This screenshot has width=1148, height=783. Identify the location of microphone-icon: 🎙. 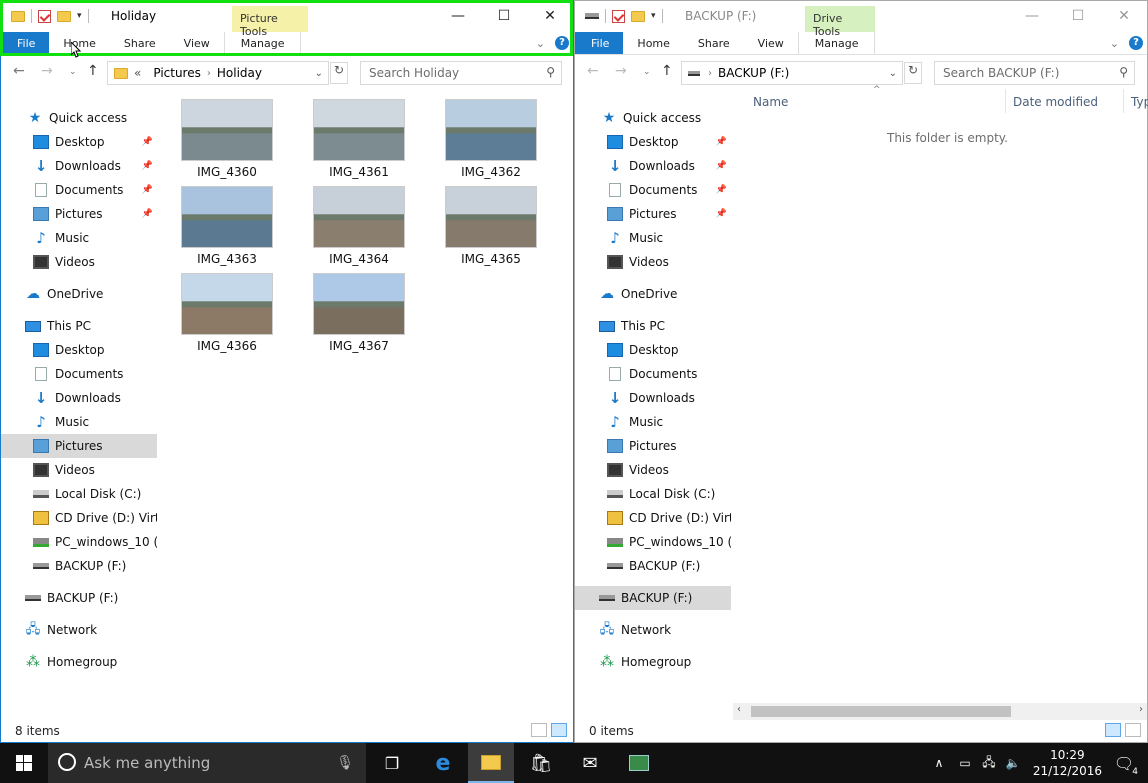
(345, 763).